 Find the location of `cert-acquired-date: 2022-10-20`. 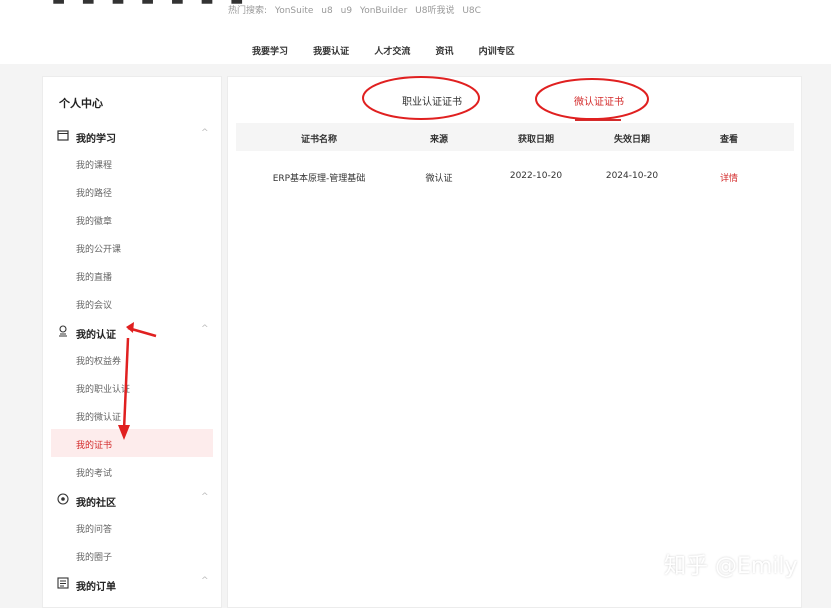

cert-acquired-date: 2022-10-20 is located at coordinates (536, 176).